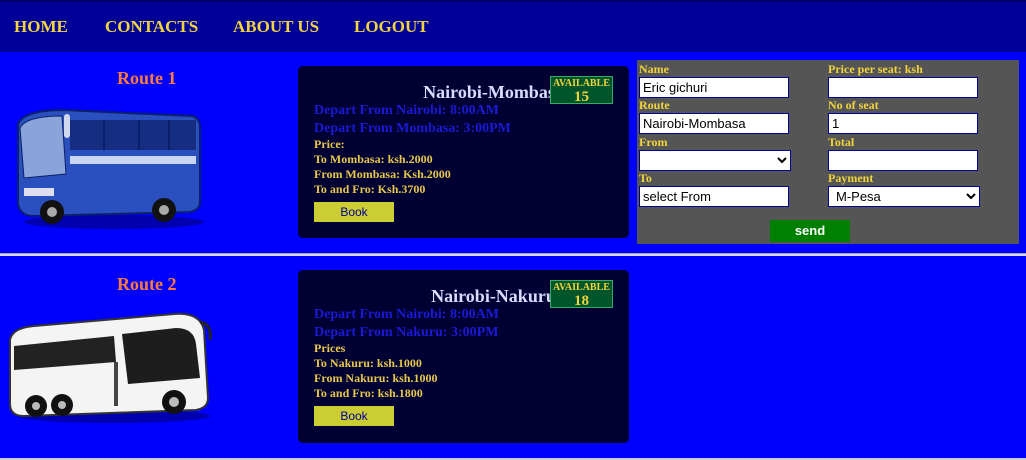 This screenshot has width=1026, height=460. Describe the element at coordinates (406, 332) in the screenshot. I see `route-2-depart-2: Depart From Nakuru: 3:00PM` at that location.